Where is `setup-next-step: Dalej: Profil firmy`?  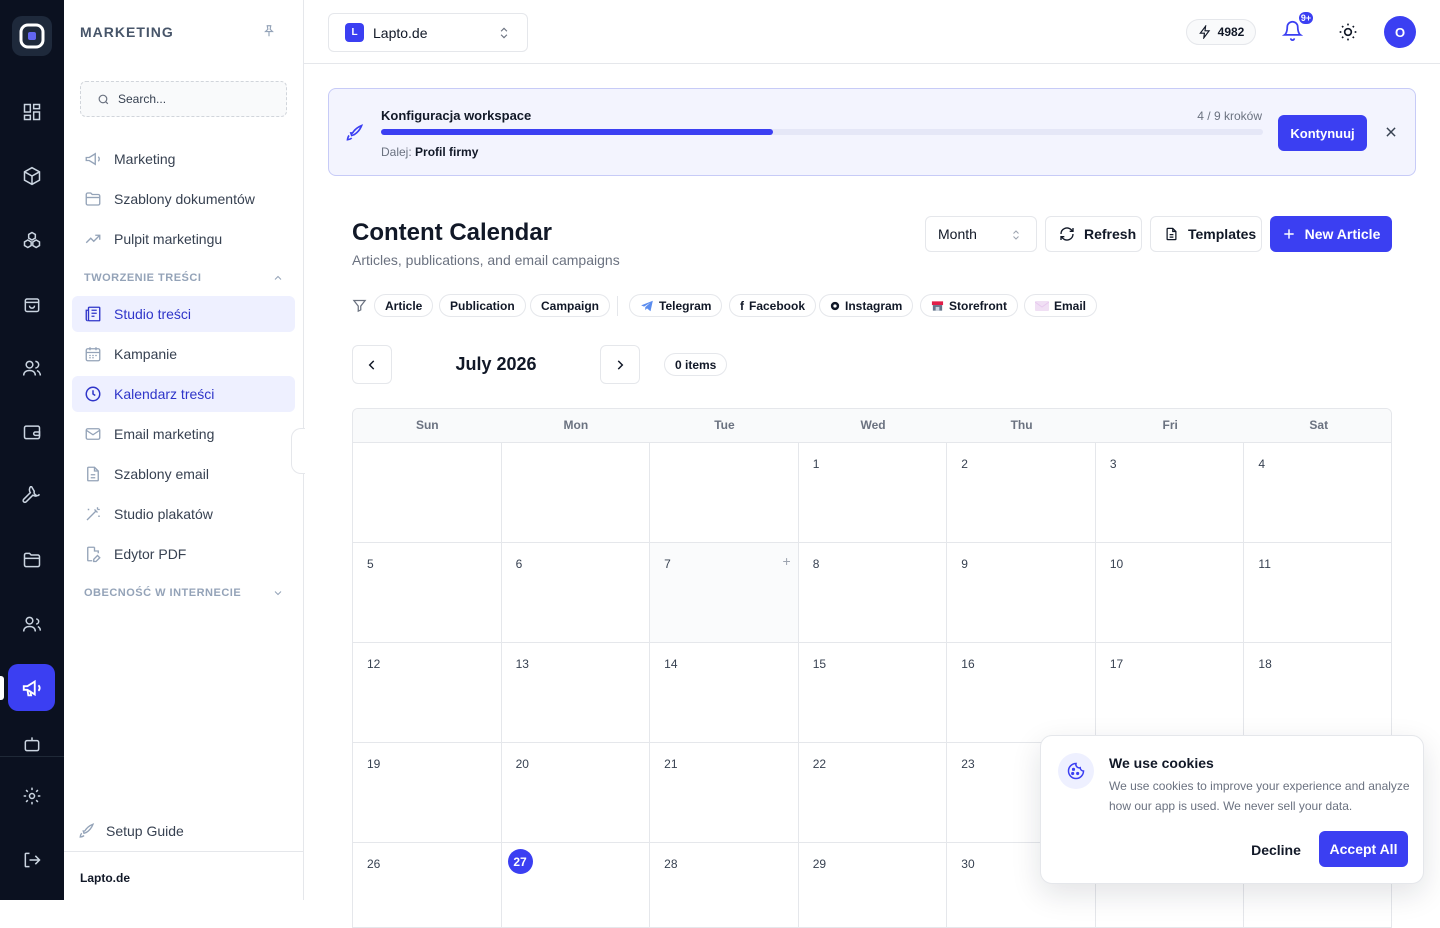
setup-next-step: Dalej: Profil firmy is located at coordinates (429, 152).